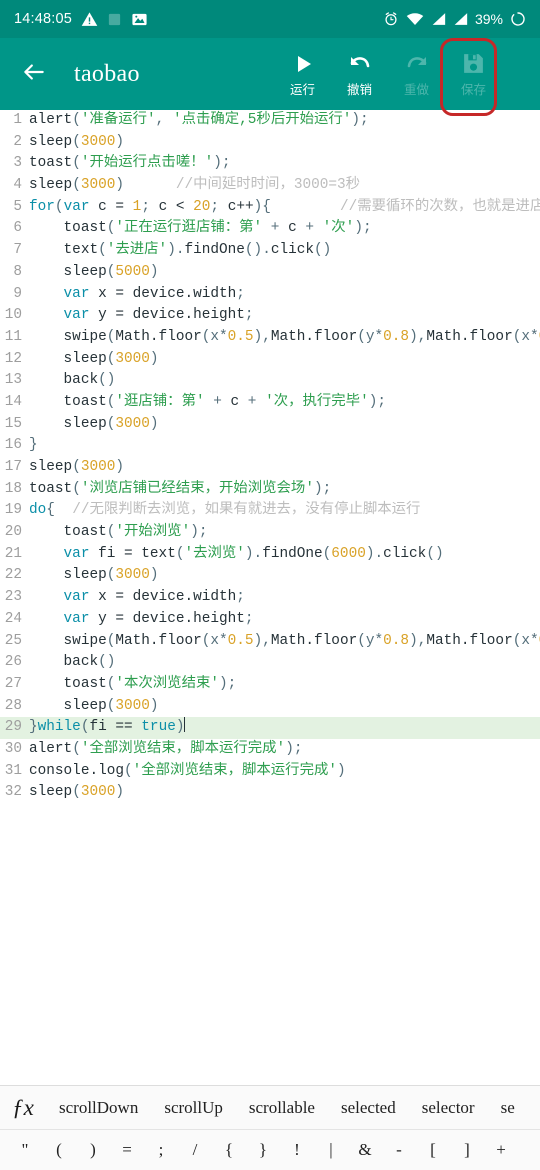  I want to click on suggestion-item: scrollUp, so click(193, 1108).